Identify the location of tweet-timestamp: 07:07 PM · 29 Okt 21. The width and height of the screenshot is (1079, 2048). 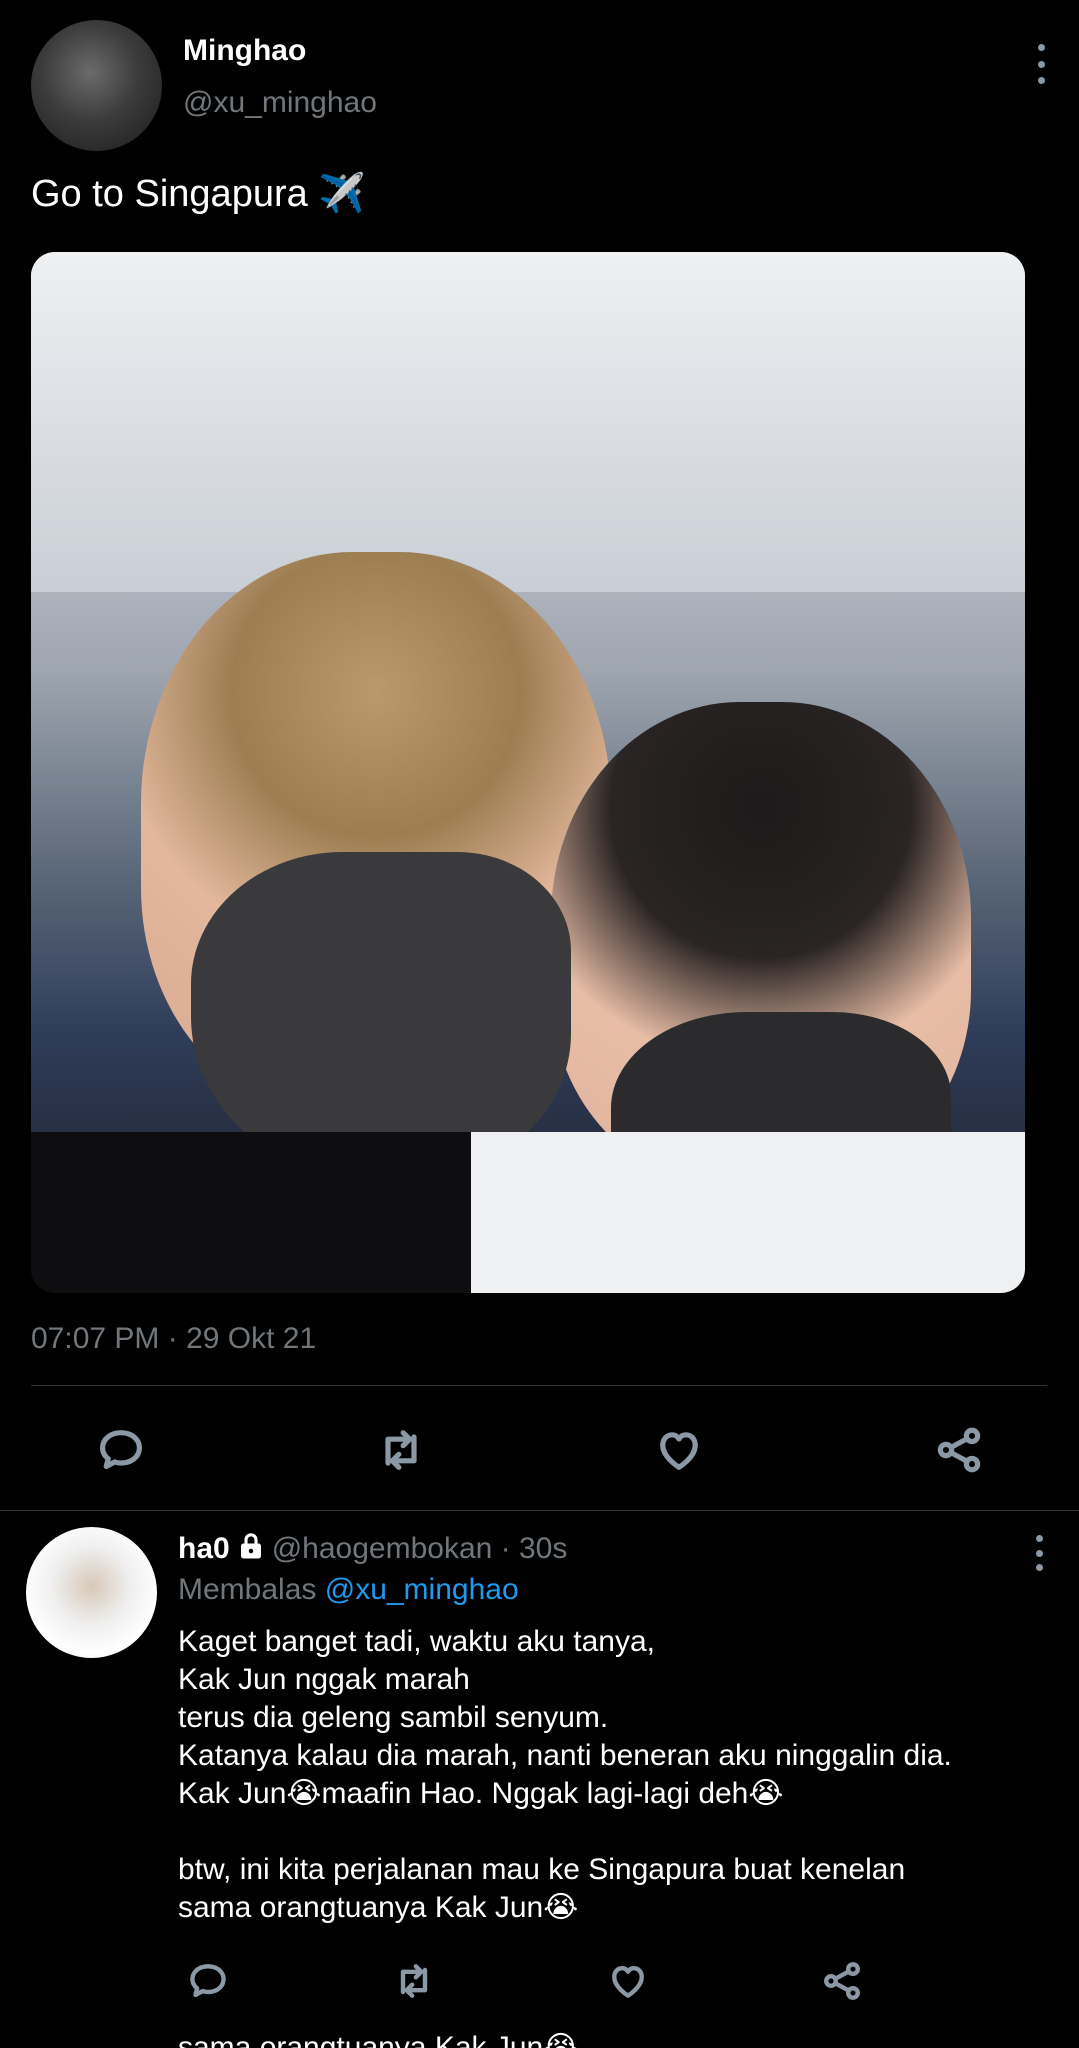
(174, 1338).